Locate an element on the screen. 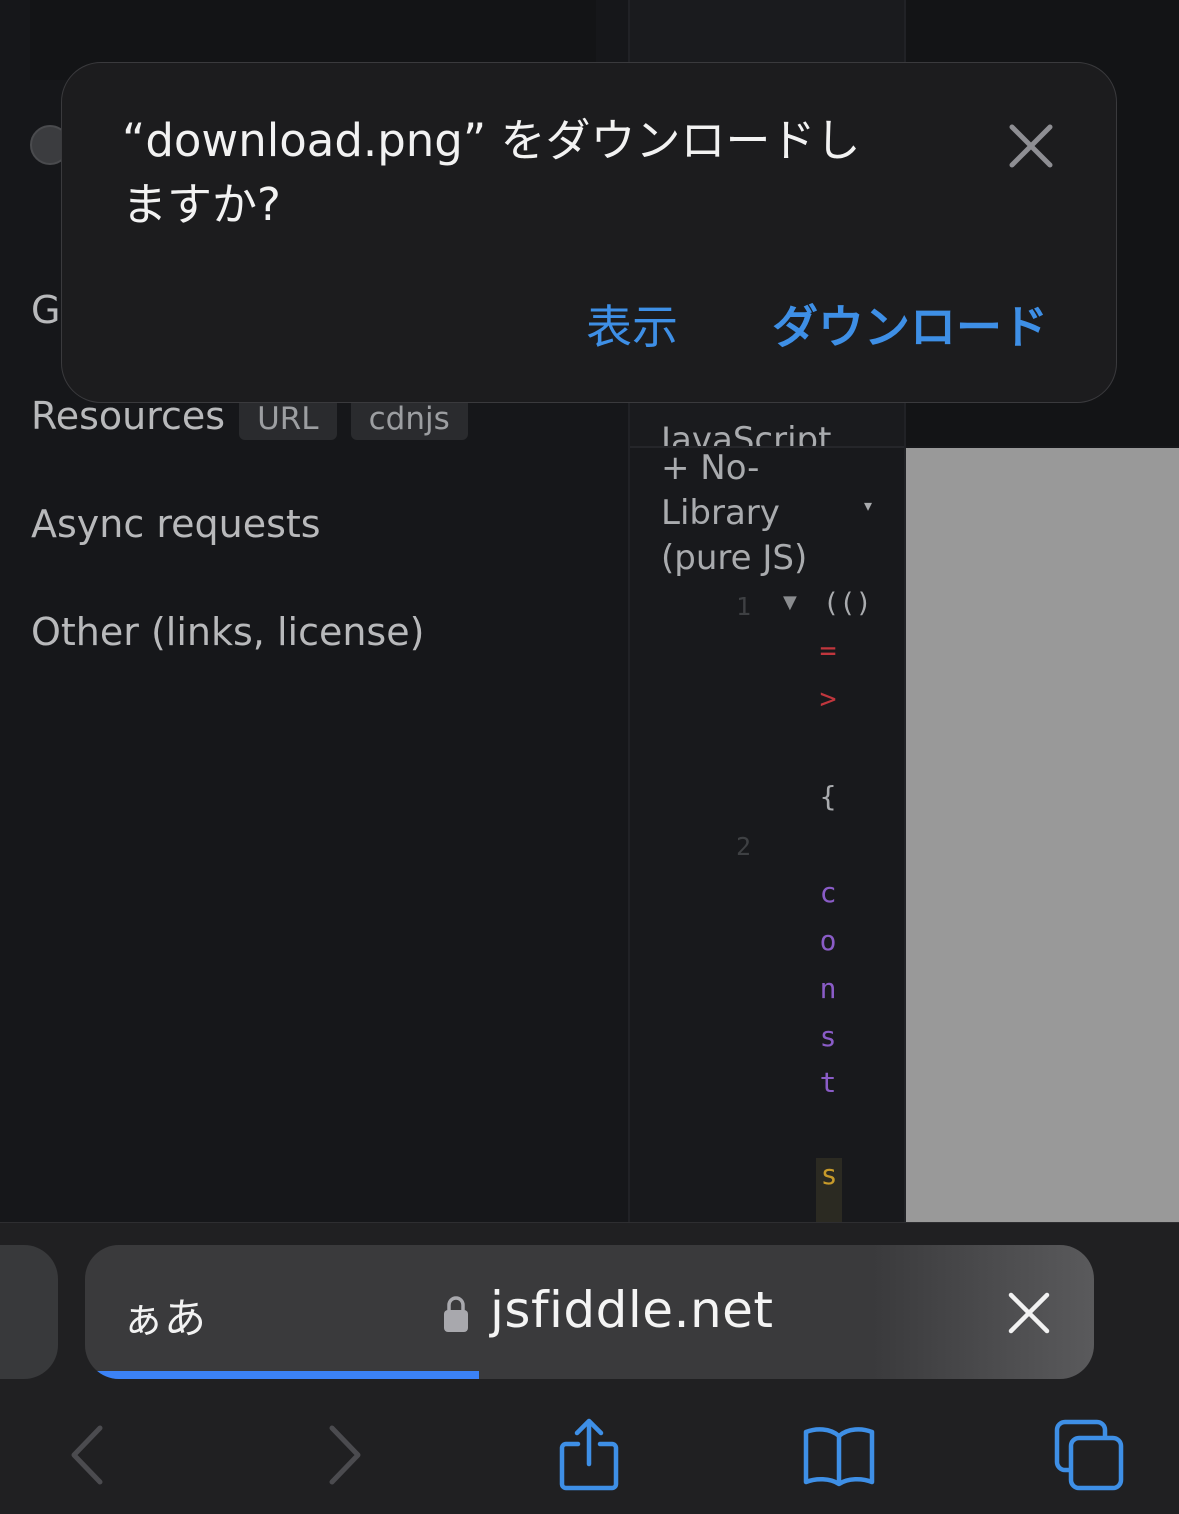 The height and width of the screenshot is (1514, 1179). dialog-message-line: ますか? is located at coordinates (201, 204).